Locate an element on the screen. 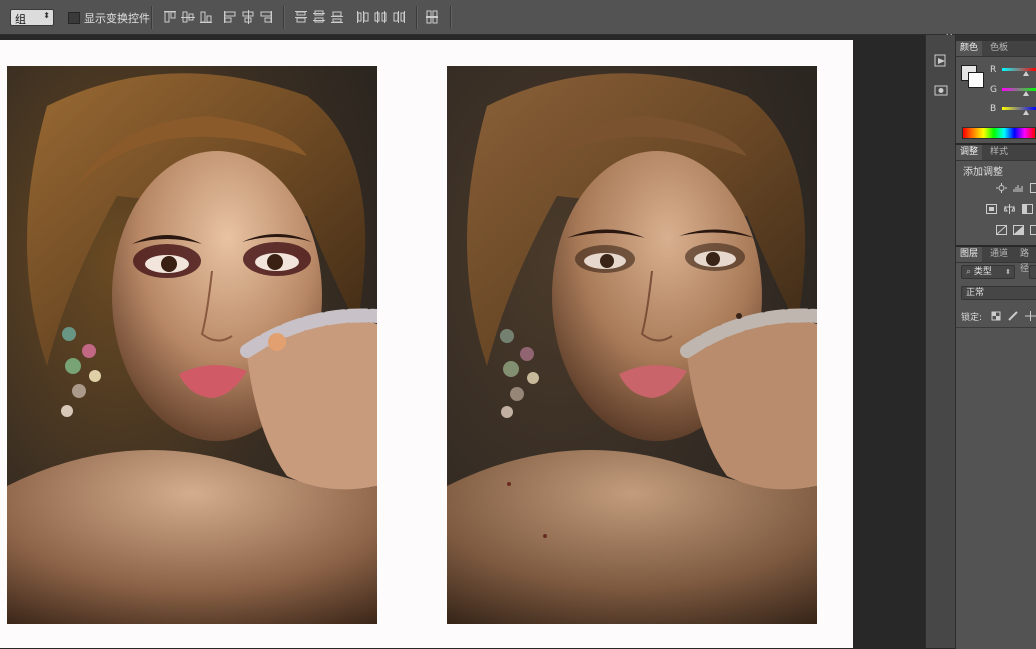 The width and height of the screenshot is (1036, 649). 3d-icon is located at coordinates (941, 90).